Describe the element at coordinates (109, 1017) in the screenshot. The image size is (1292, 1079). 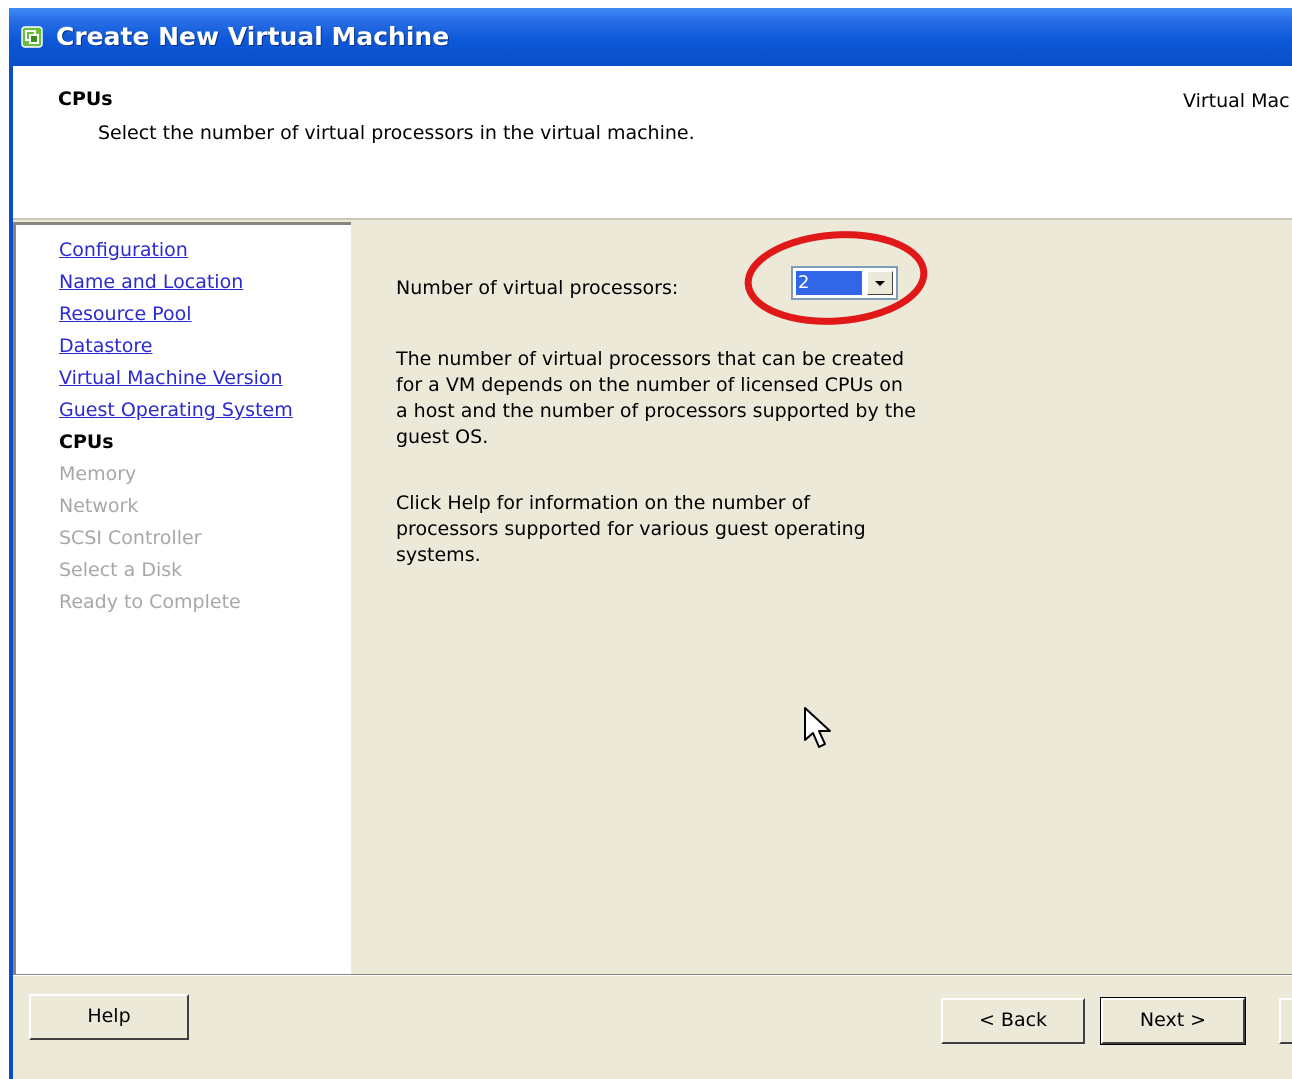
I see `help-button: Help` at that location.